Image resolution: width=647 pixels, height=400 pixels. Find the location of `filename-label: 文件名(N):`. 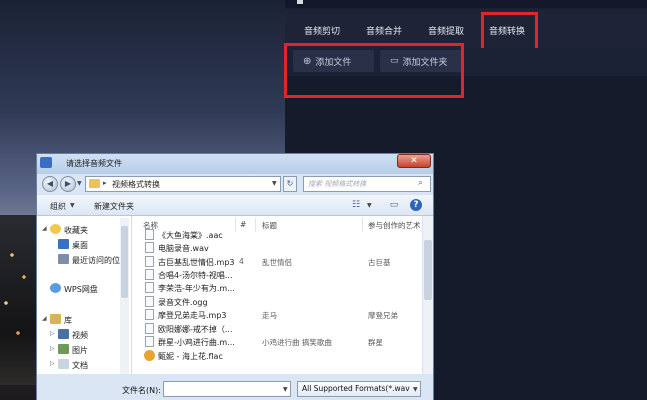

filename-label: 文件名(N): is located at coordinates (141, 390).